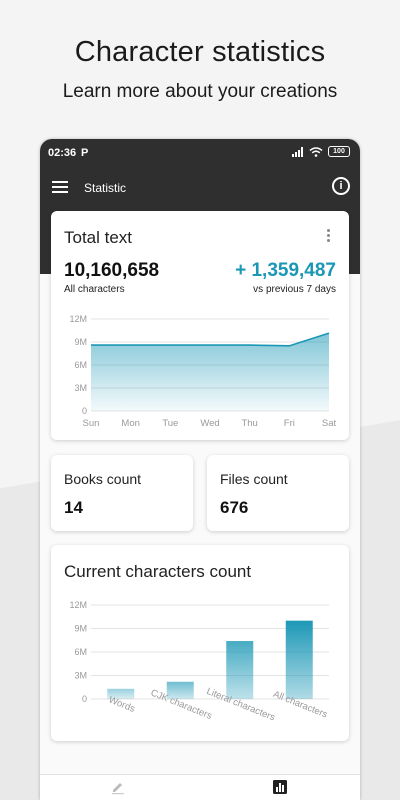 The image size is (400, 800). Describe the element at coordinates (200, 188) in the screenshot. I see `app-bar: Statistic i` at that location.